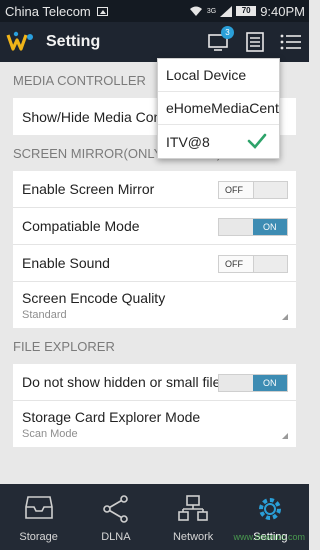  I want to click on menu-item-local-device: Local Device, so click(218, 75).